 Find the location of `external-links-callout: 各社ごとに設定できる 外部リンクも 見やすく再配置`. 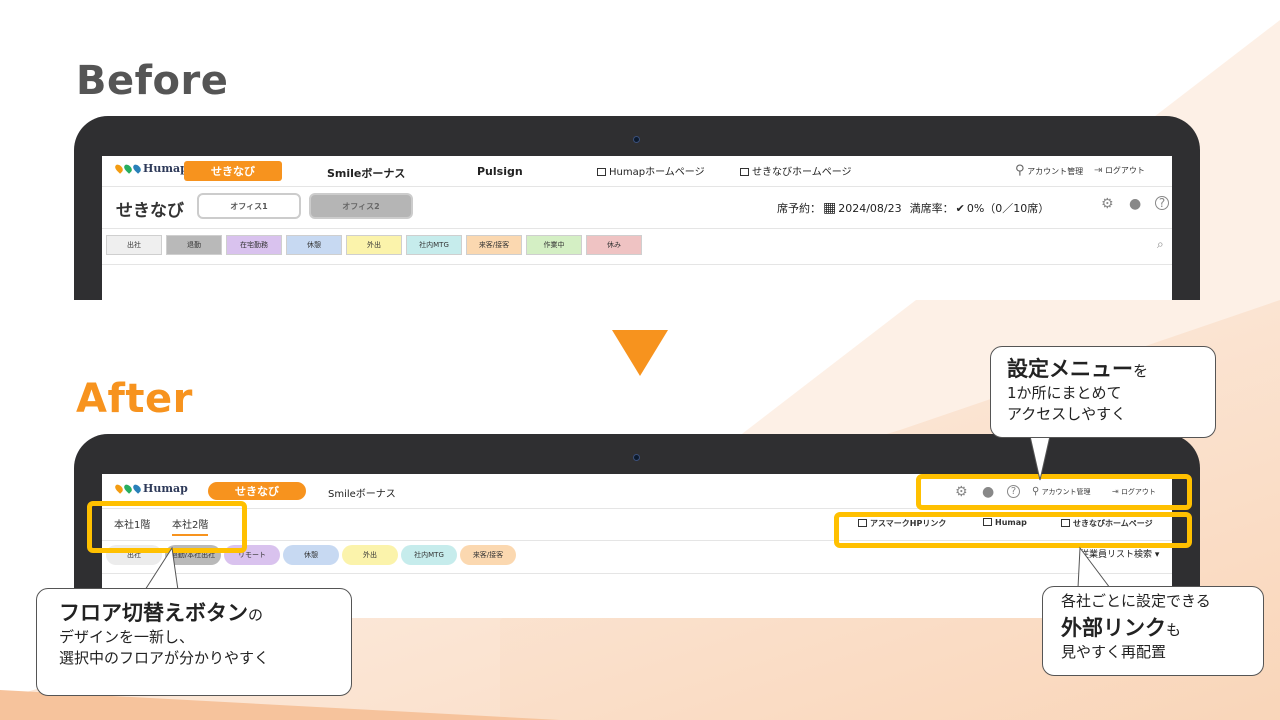

external-links-callout: 各社ごとに設定できる 外部リンクも 見やすく再配置 is located at coordinates (1153, 631).